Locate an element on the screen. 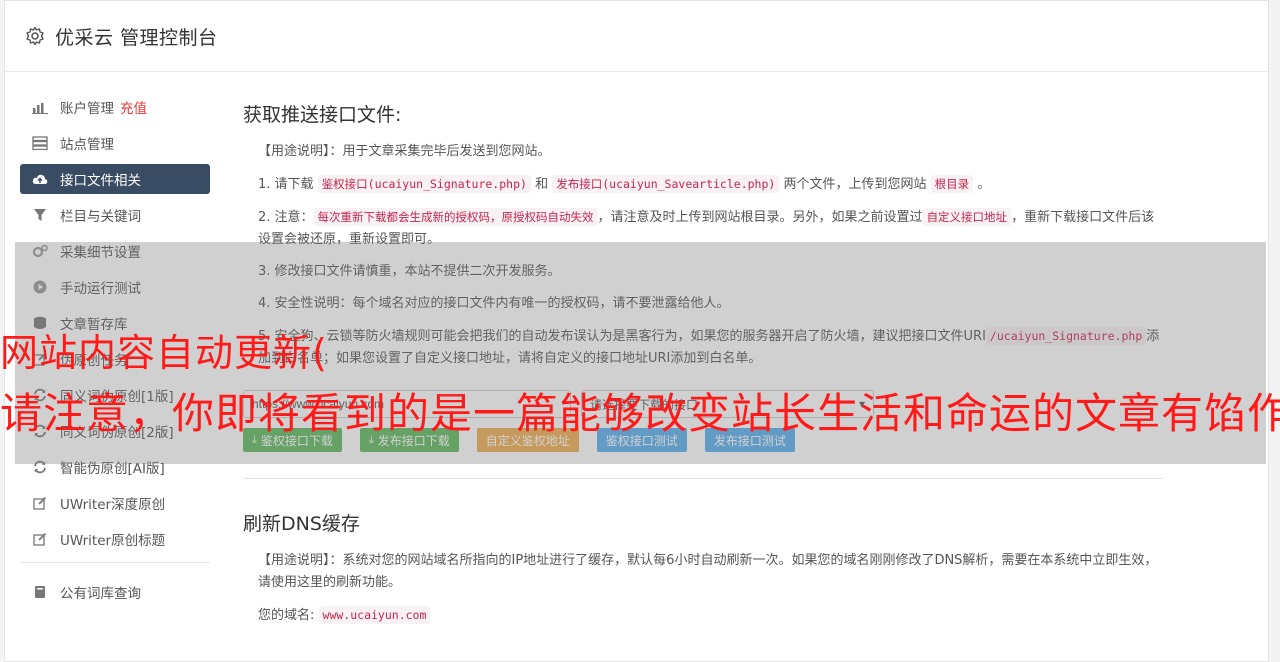  sidebar-item-account: 账户管理 充值 is located at coordinates (115, 107).